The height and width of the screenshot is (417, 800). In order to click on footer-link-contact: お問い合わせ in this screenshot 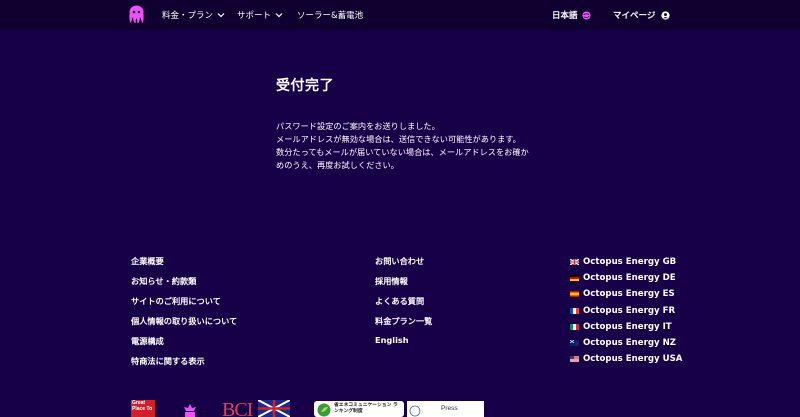, I will do `click(403, 265)`.